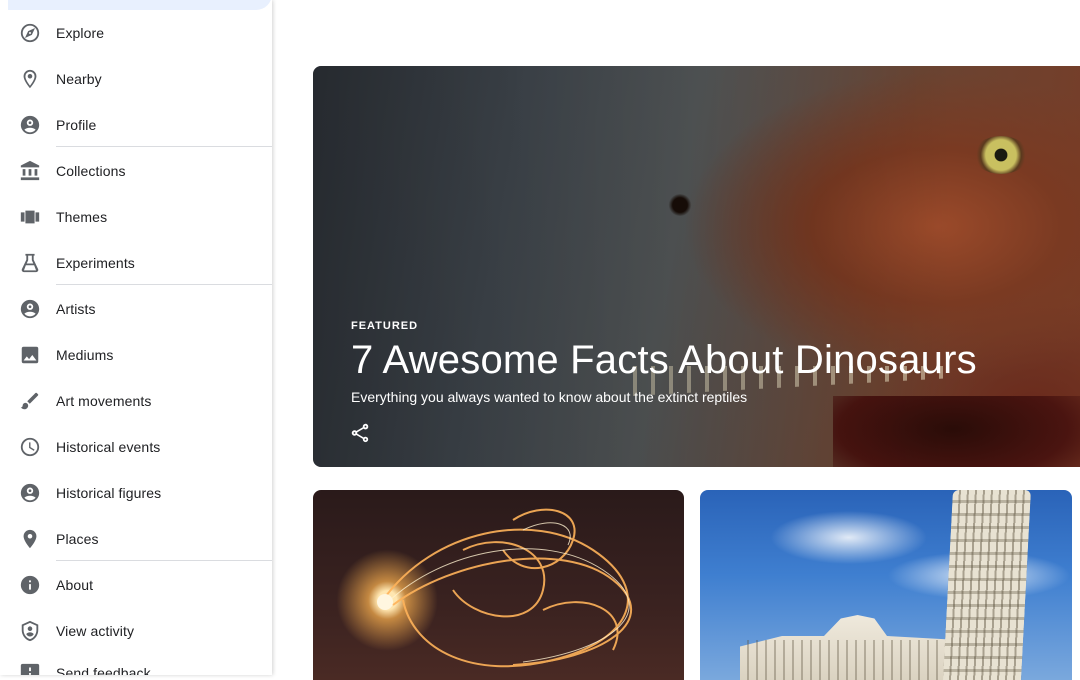 The image size is (1080, 680). Describe the element at coordinates (845, 660) in the screenshot. I see `cathedral-image-detail` at that location.